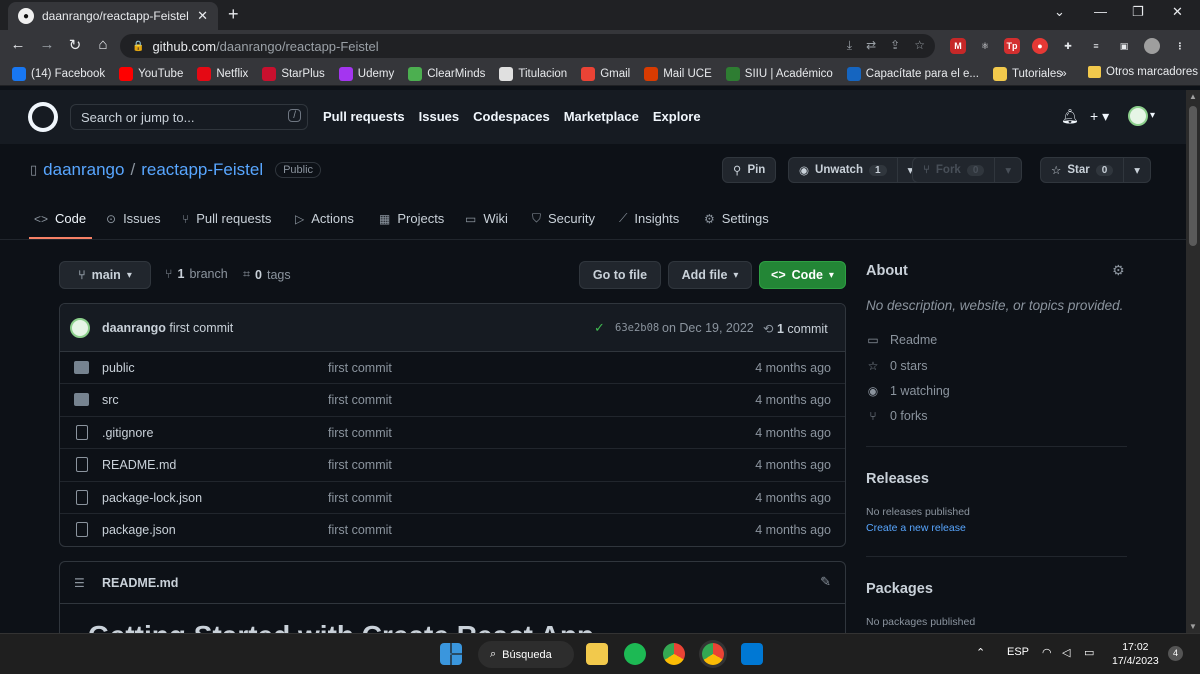 This screenshot has height=674, width=1200. Describe the element at coordinates (293, 73) in the screenshot. I see `bookmark-item: StarPlus` at that location.